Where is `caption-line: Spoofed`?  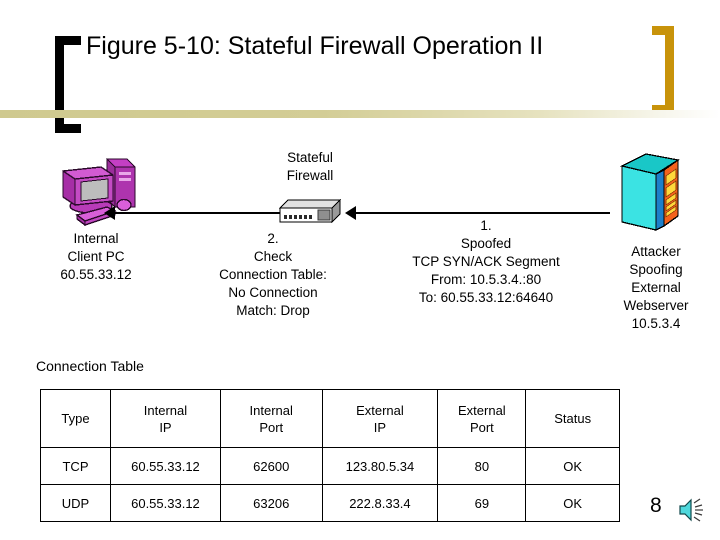 caption-line: Spoofed is located at coordinates (486, 243).